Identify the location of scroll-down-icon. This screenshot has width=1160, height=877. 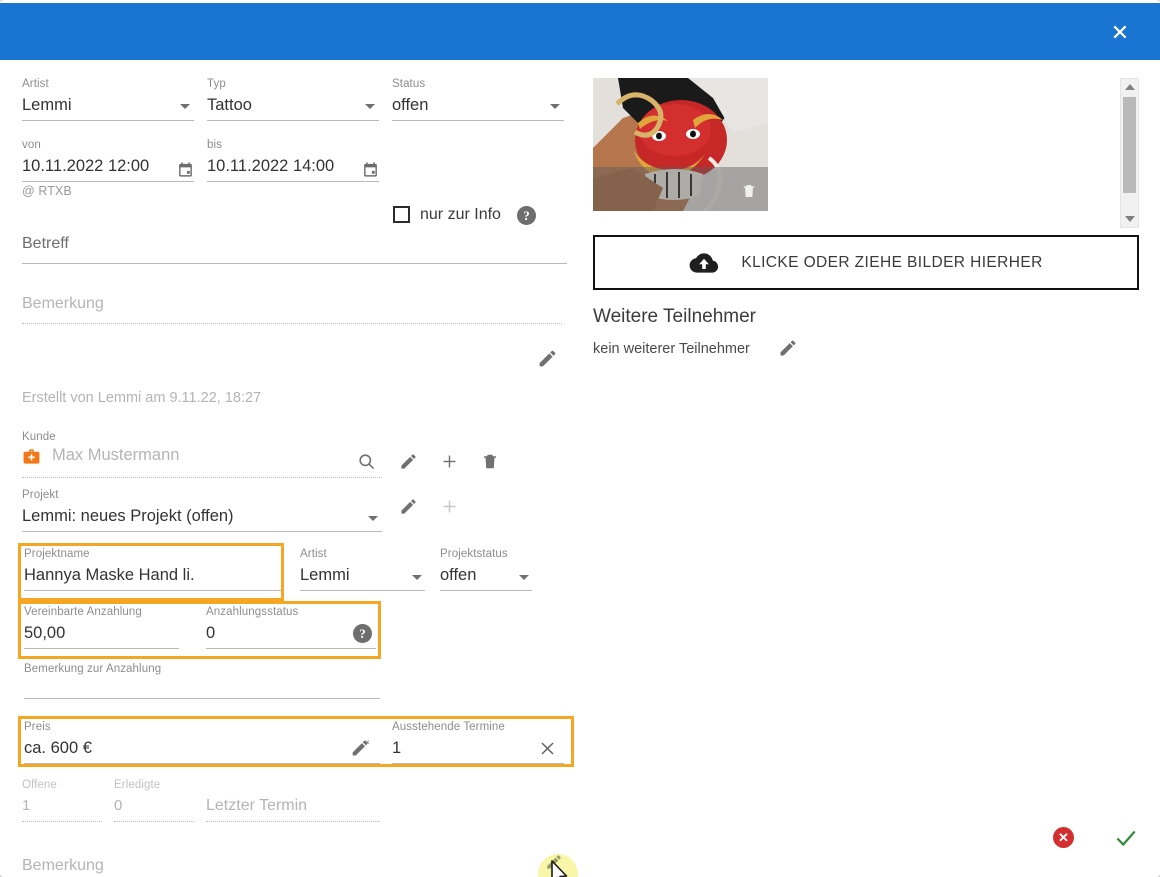
(1130, 219).